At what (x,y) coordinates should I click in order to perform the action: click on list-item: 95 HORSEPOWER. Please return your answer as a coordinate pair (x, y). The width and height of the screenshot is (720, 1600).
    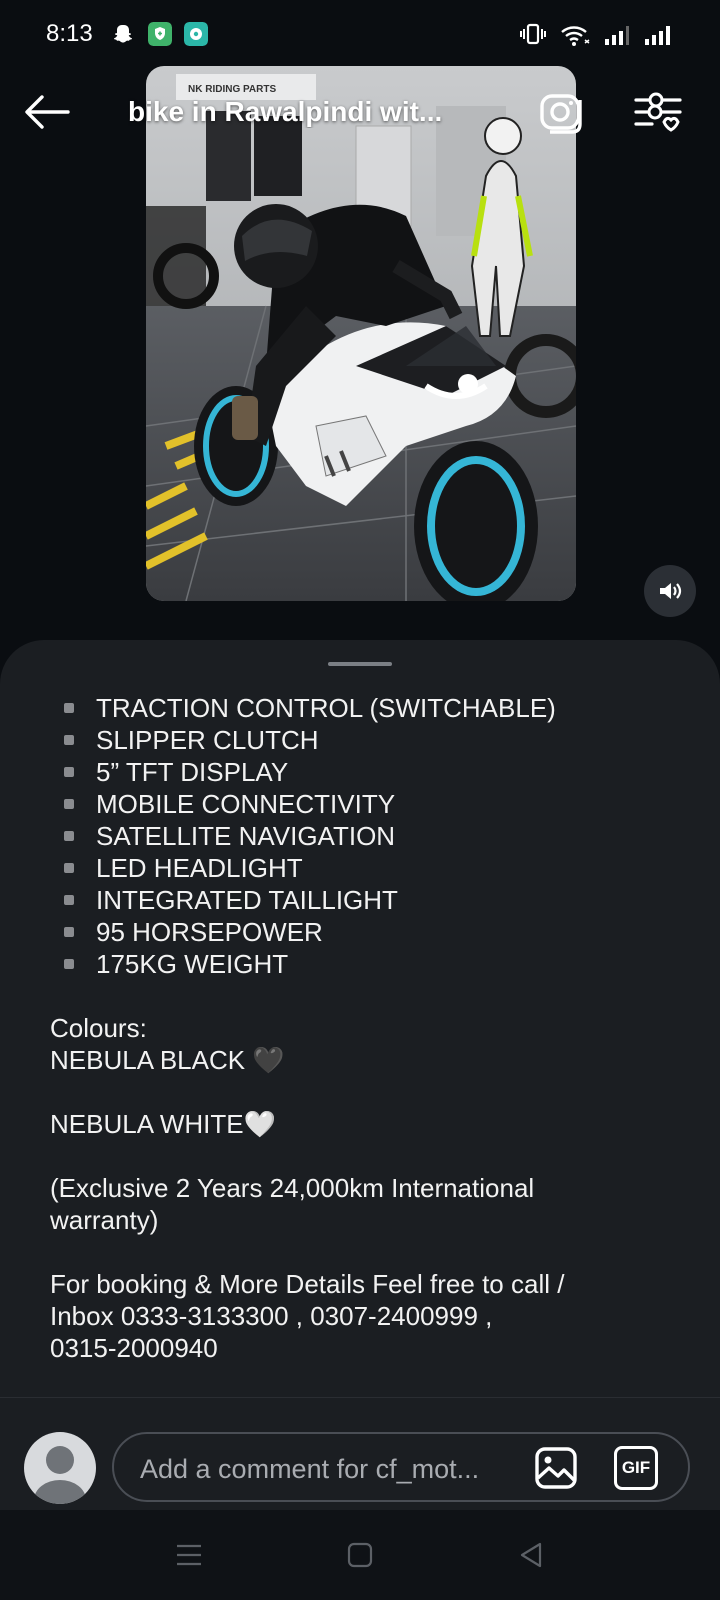
    Looking at the image, I should click on (365, 932).